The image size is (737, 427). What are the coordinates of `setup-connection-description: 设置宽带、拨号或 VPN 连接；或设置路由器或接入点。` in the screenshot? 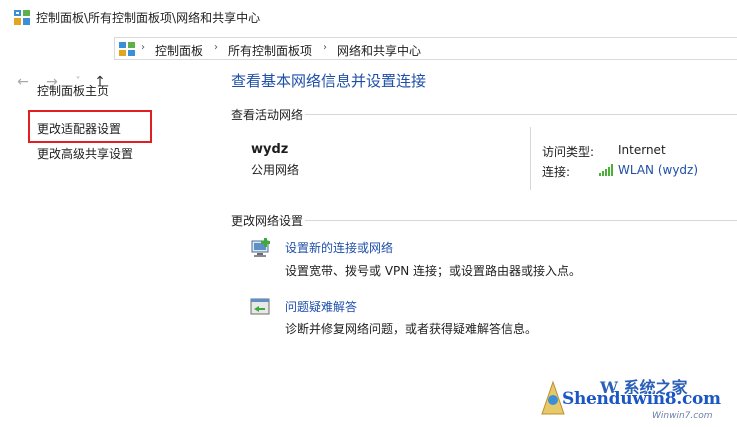 It's located at (433, 271).